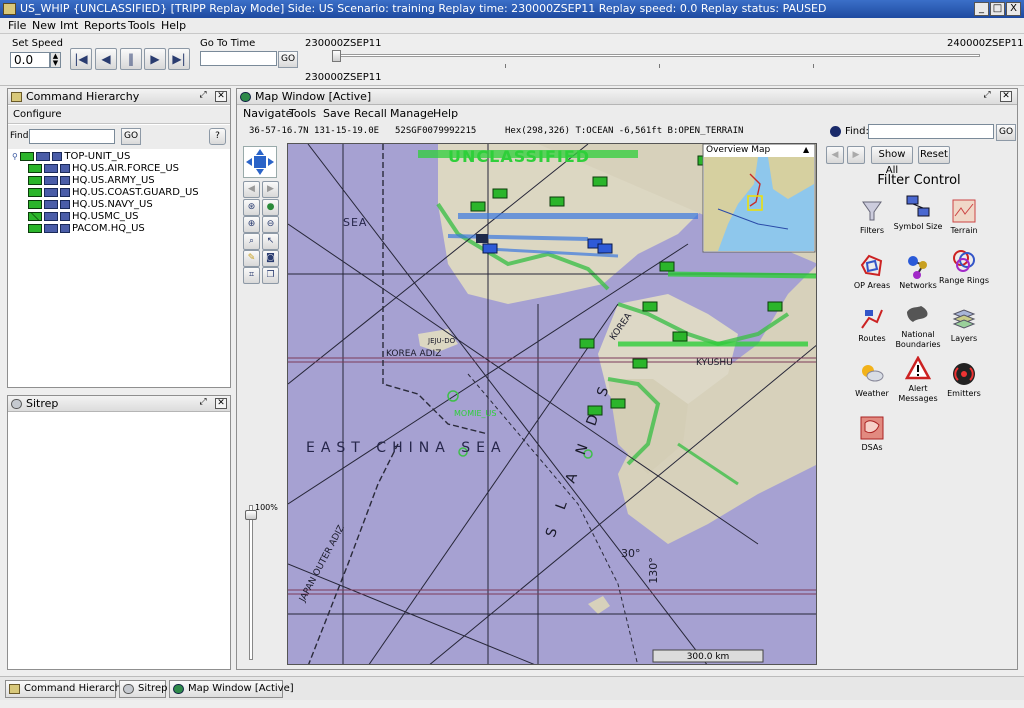  I want to click on skip-forward-button: ▶|, so click(179, 59).